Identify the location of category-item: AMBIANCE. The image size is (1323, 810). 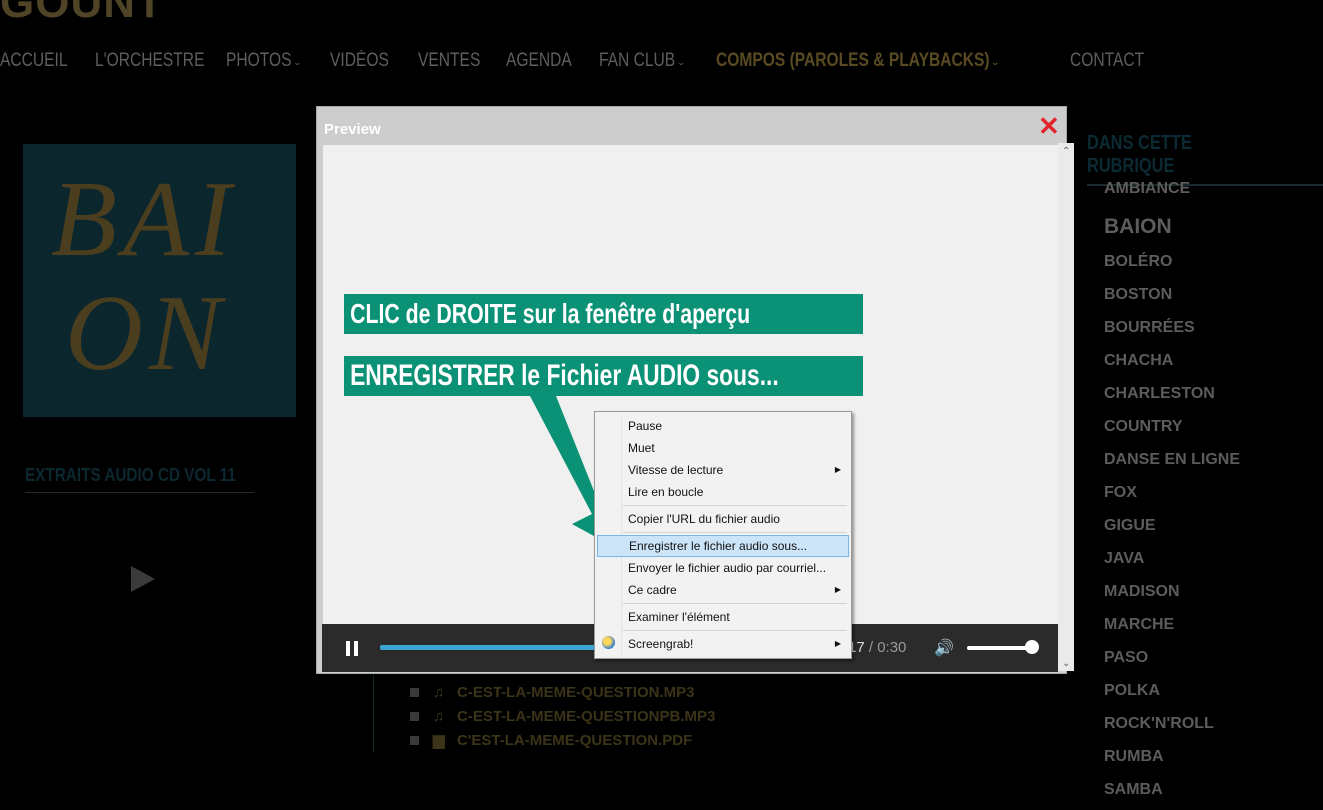
(1172, 192).